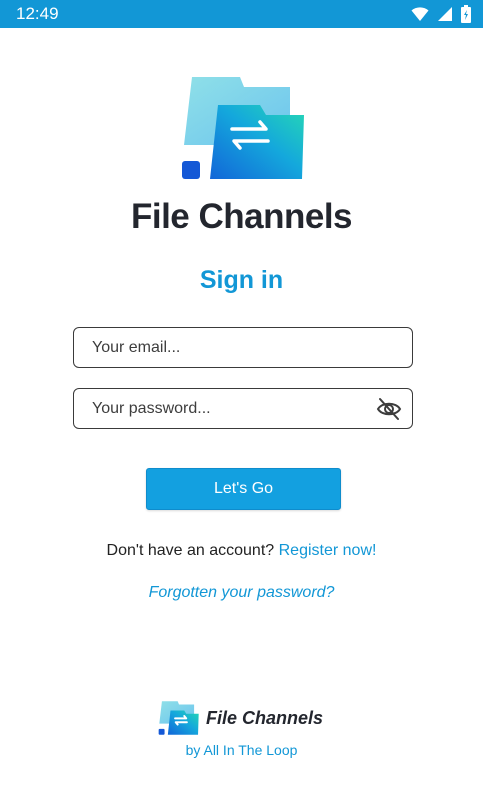 This screenshot has width=483, height=800. I want to click on signal-icon, so click(445, 14).